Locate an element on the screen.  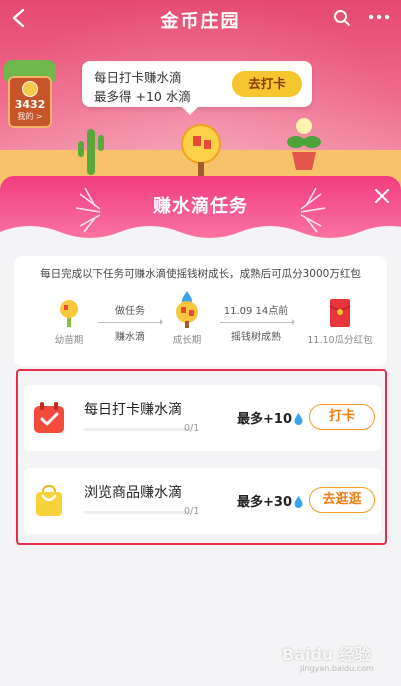
stage-label: 11.10瓜分红包 is located at coordinates (340, 340).